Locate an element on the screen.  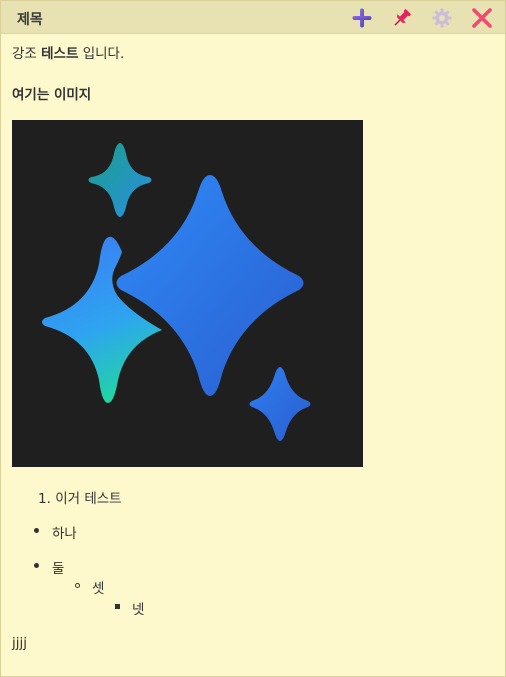
ordered-list-item: 1. 이거 테스트 is located at coordinates (80, 497).